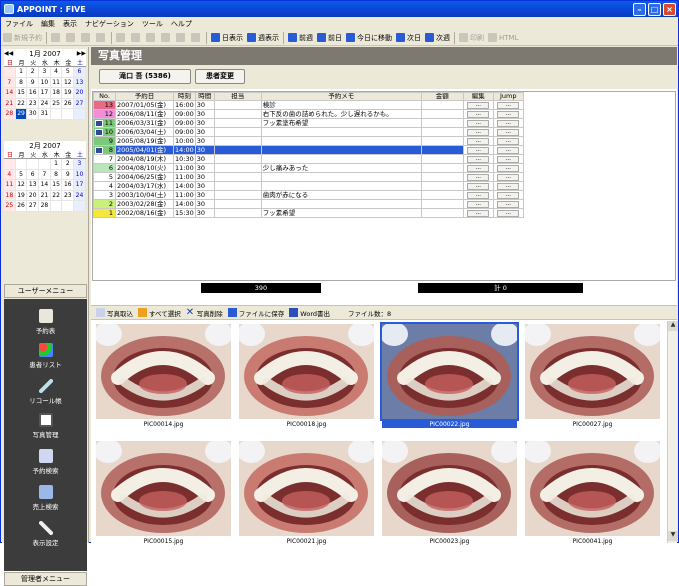 Image resolution: width=679 pixels, height=586 pixels. What do you see at coordinates (71, 38) in the screenshot?
I see `copy-button` at bounding box center [71, 38].